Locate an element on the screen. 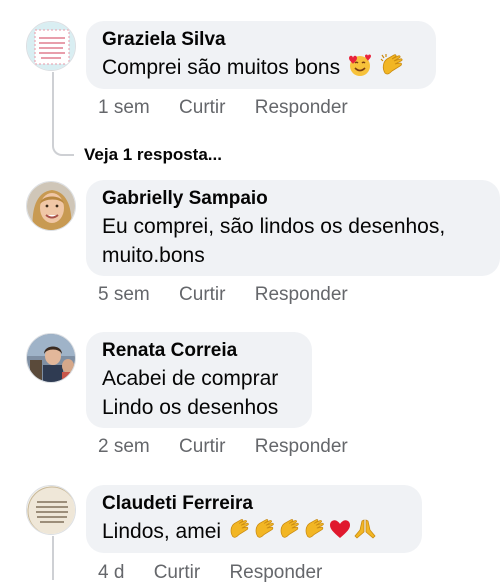  comment-actions: 2 sem Curtir Responder is located at coordinates (235, 447).